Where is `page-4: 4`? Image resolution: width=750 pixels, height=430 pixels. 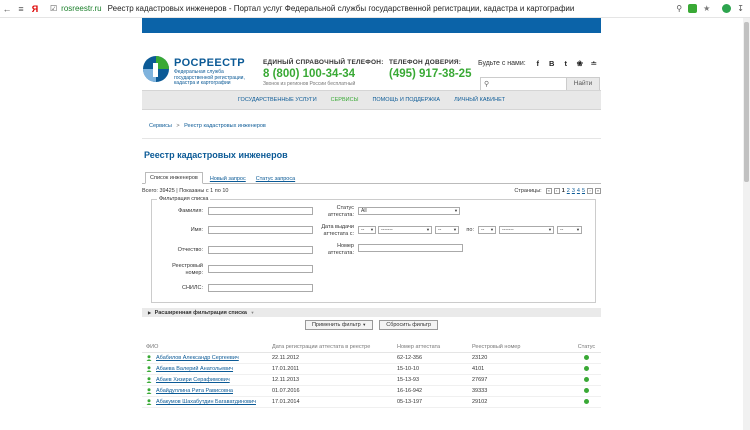 page-4: 4 is located at coordinates (578, 191).